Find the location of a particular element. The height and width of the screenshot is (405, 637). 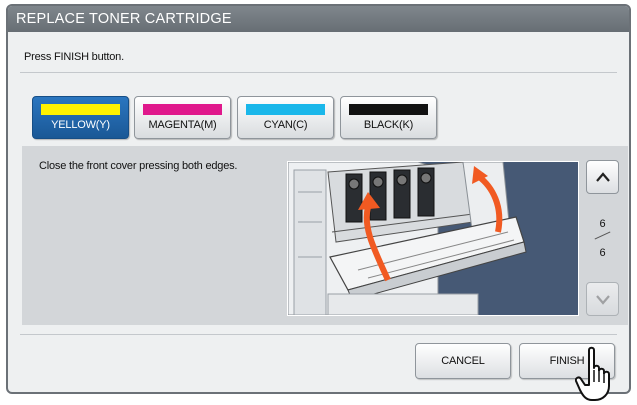

tab-black-label: BLACK(K) is located at coordinates (388, 125).